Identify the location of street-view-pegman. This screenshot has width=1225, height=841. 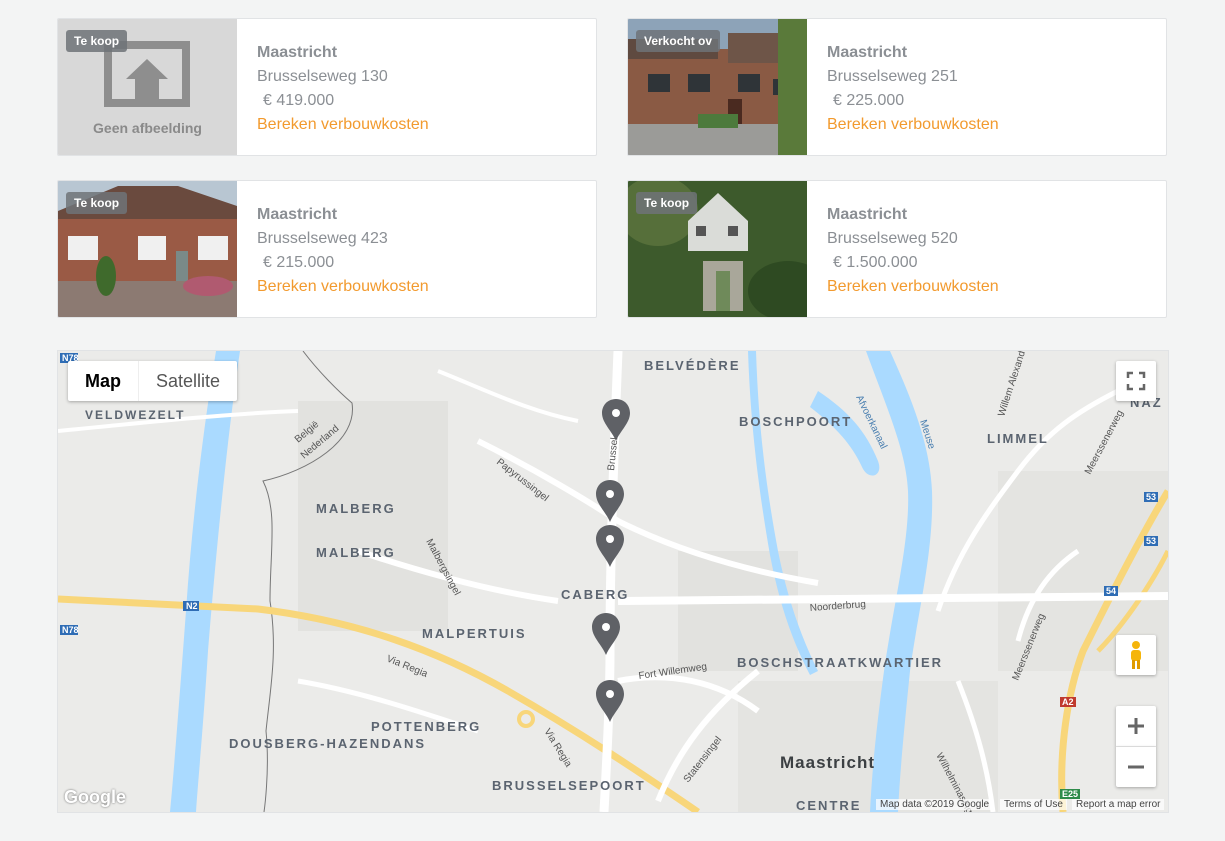
(1136, 655).